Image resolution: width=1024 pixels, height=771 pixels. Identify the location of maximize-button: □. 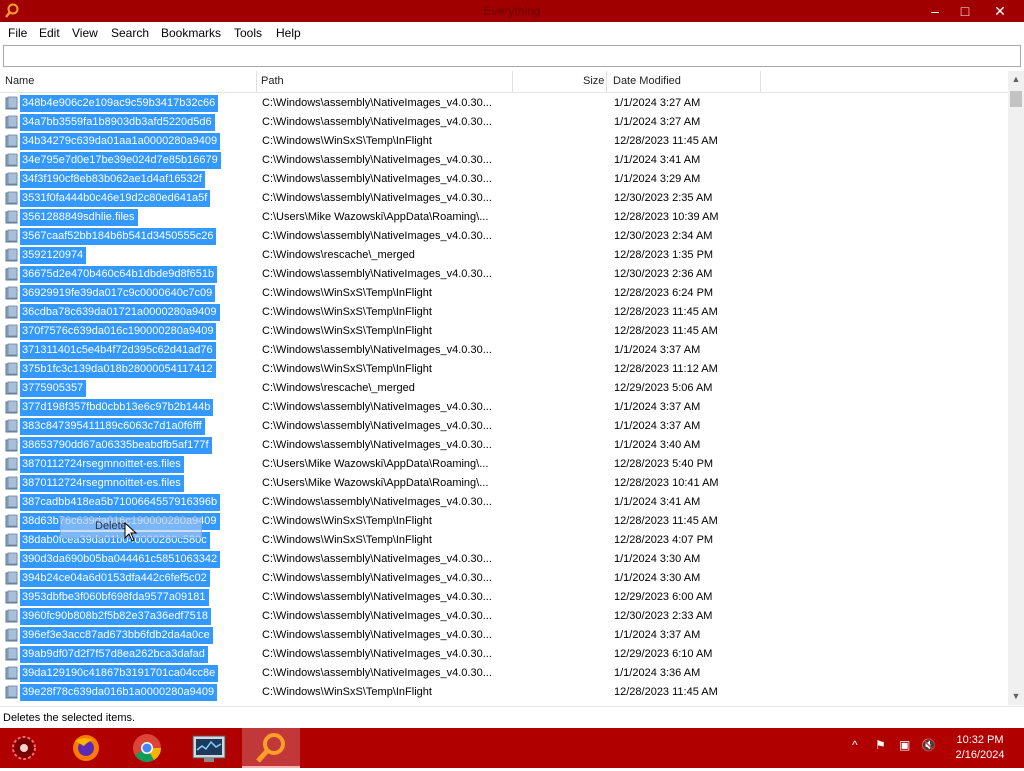
(965, 11).